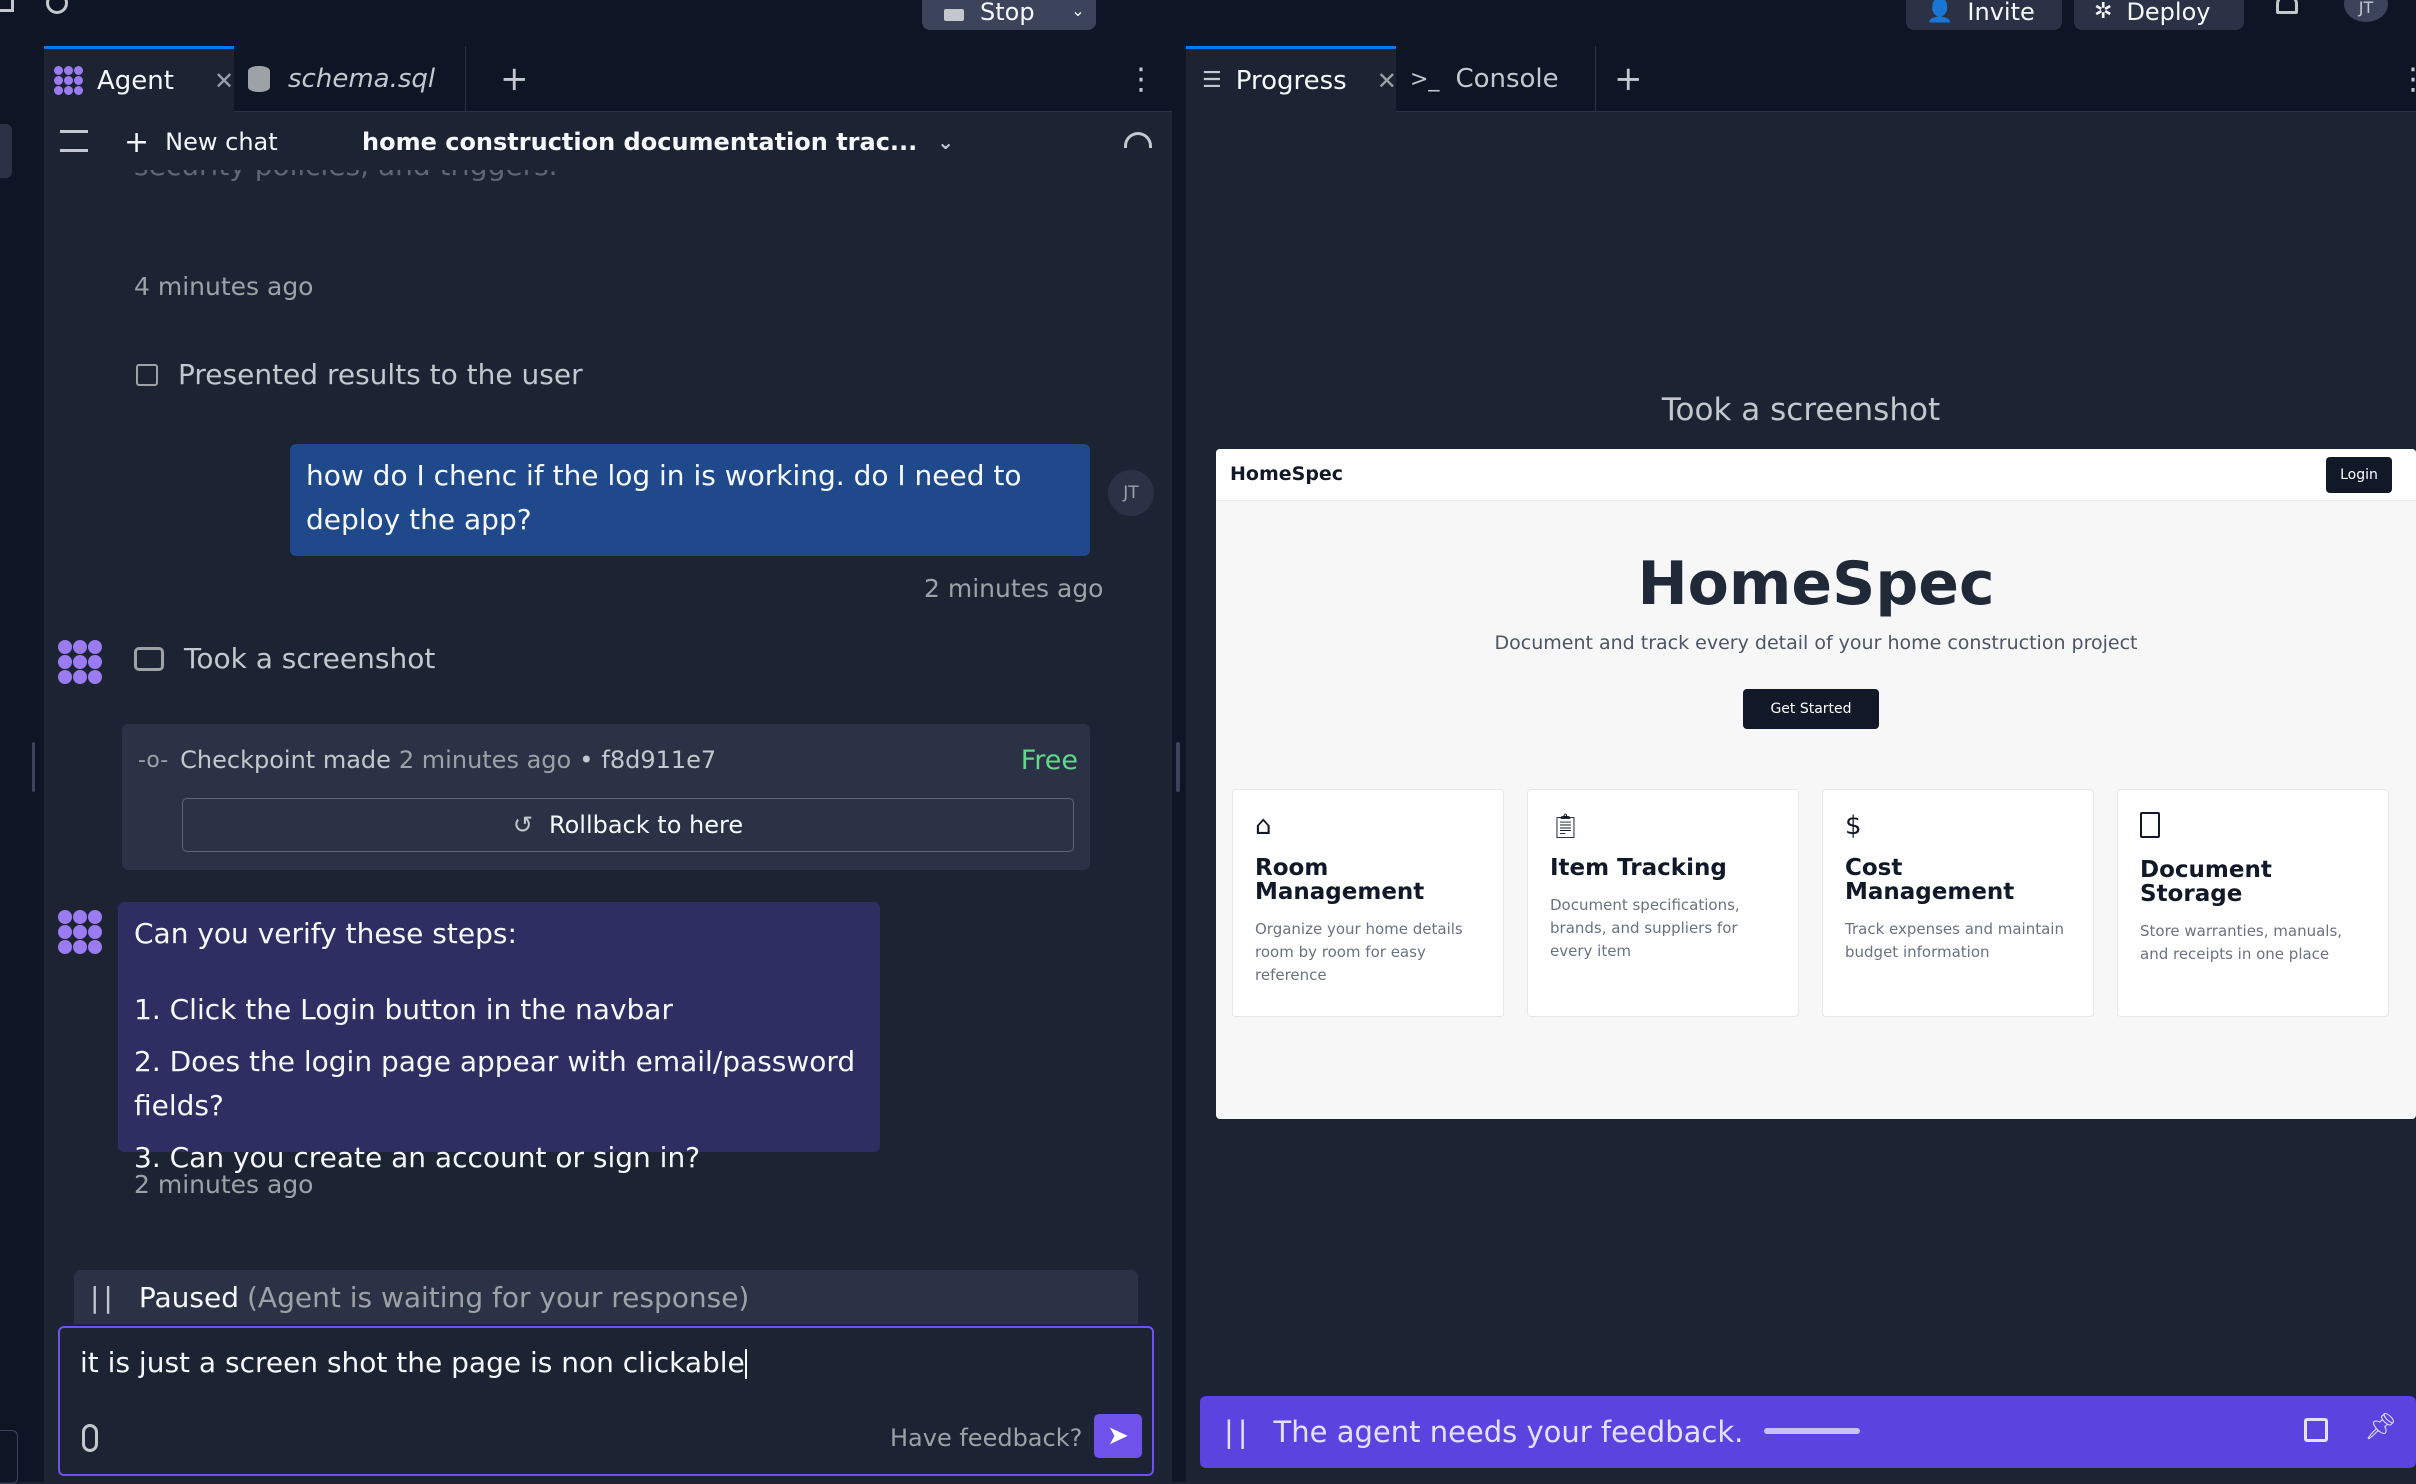 This screenshot has height=1484, width=2416. What do you see at coordinates (1801, 410) in the screenshot?
I see `progress-heading: Took a screenshot` at bounding box center [1801, 410].